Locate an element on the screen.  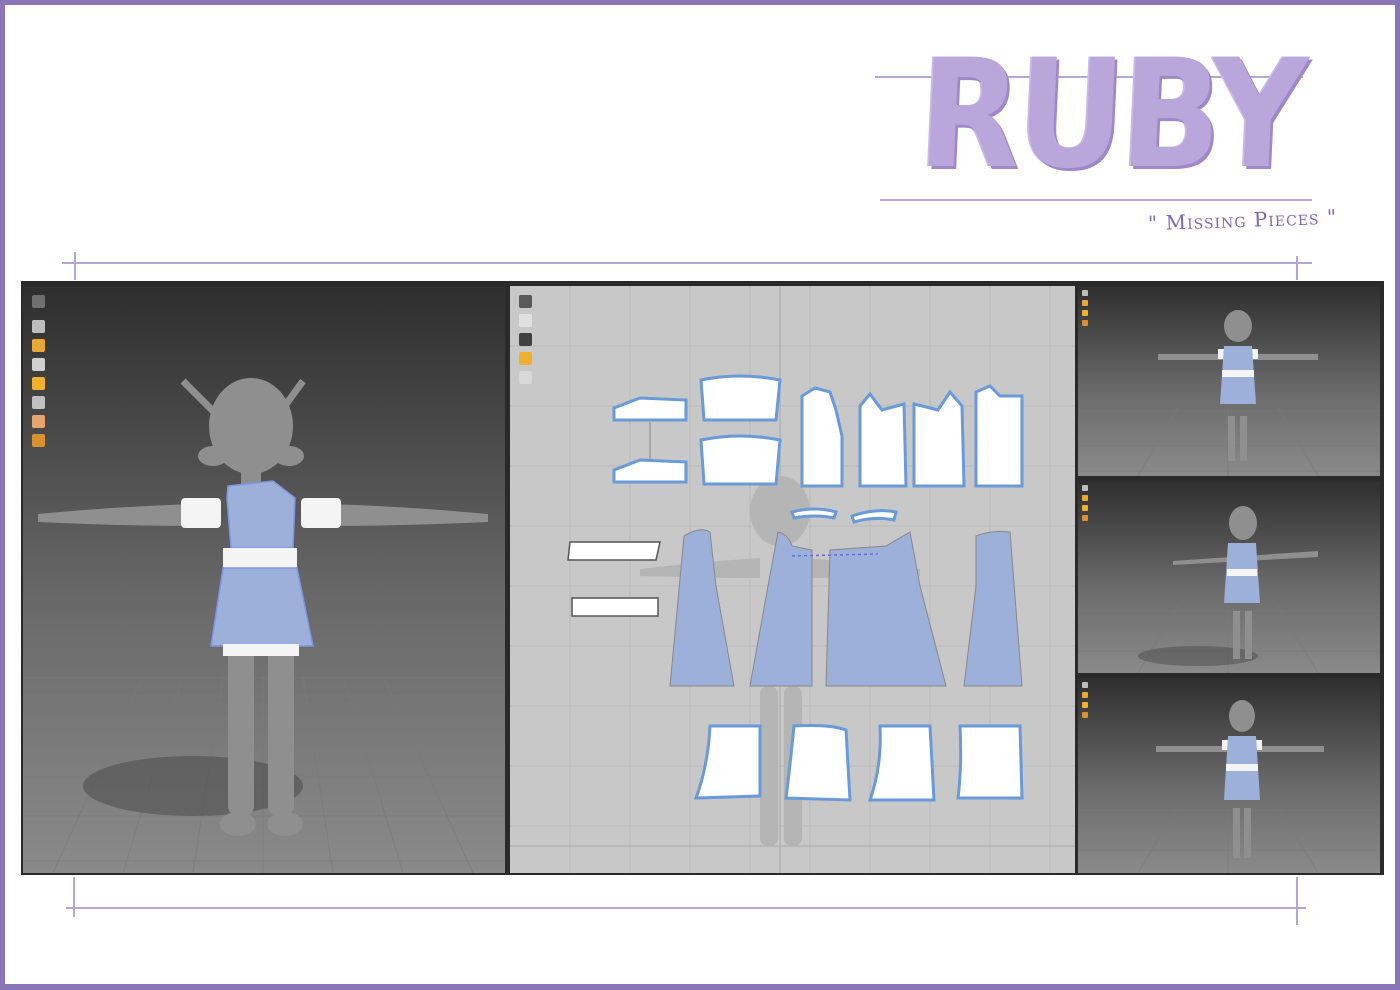
guide-line-left-top is located at coordinates (75, 266).